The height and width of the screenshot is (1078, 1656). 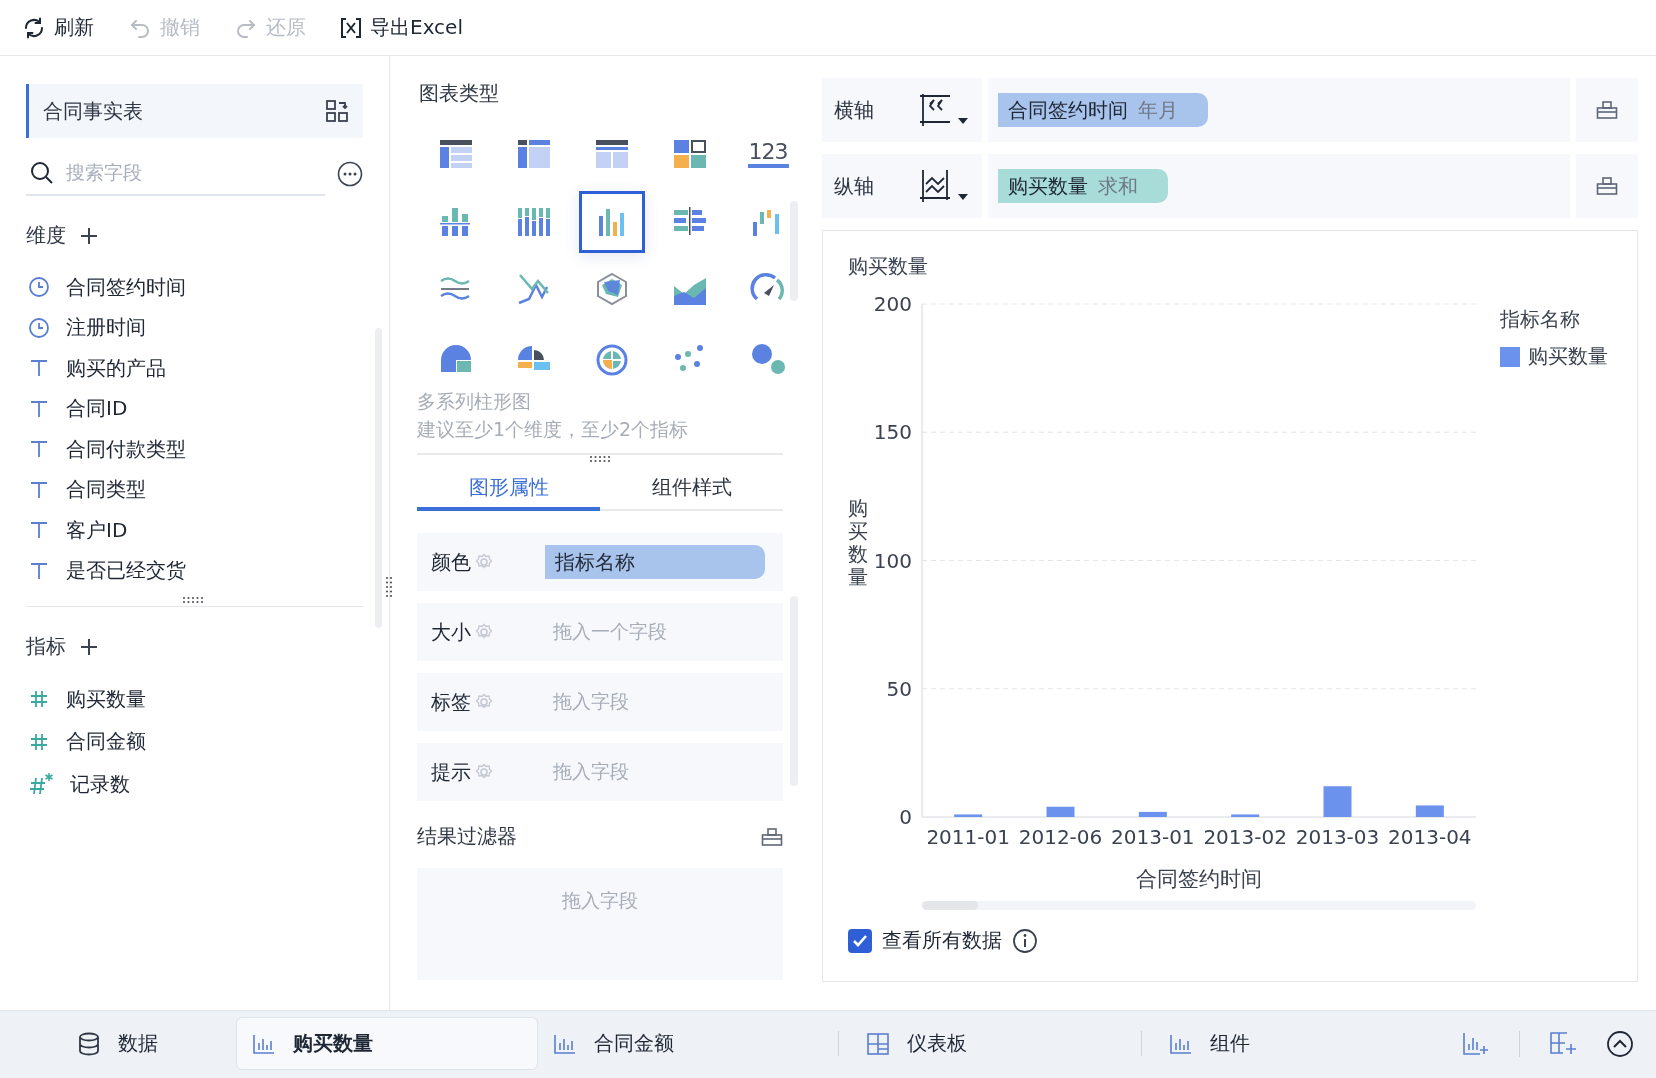 I want to click on property-tab: 图形属性, so click(x=508, y=489).